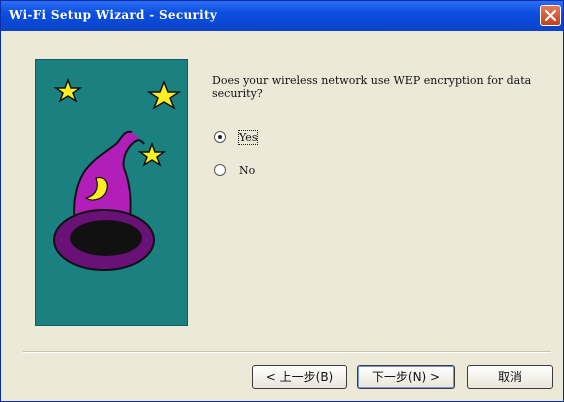 This screenshot has width=564, height=402. I want to click on window-title: Wi-Fi Setup Wizard - Security, so click(113, 15).